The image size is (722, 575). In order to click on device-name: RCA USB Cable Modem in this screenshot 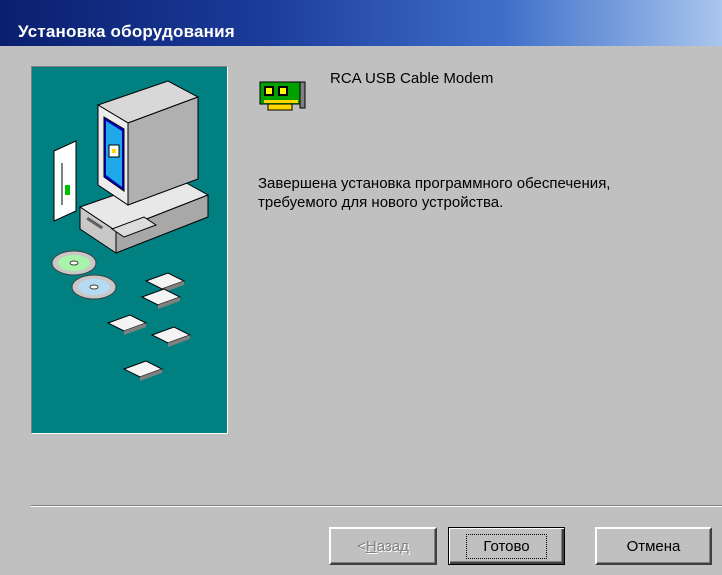, I will do `click(412, 78)`.